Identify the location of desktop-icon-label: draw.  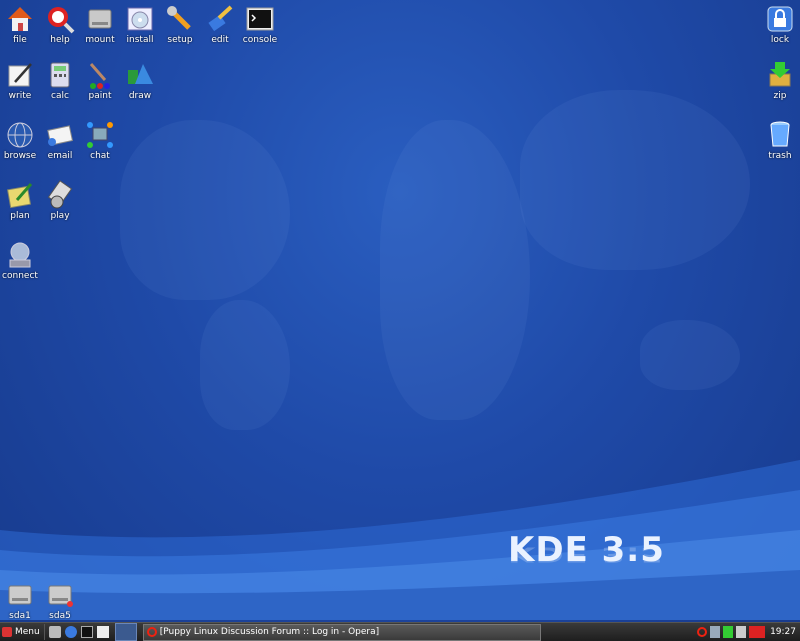
(140, 96).